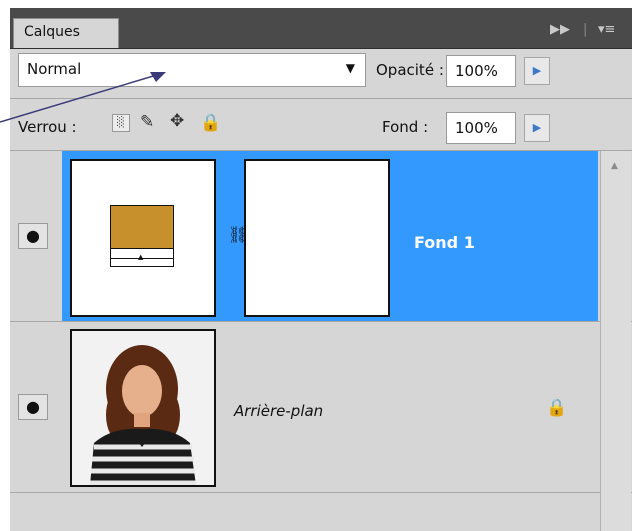 This screenshot has width=632, height=531. I want to click on opacity-stepper: ▶, so click(537, 71).